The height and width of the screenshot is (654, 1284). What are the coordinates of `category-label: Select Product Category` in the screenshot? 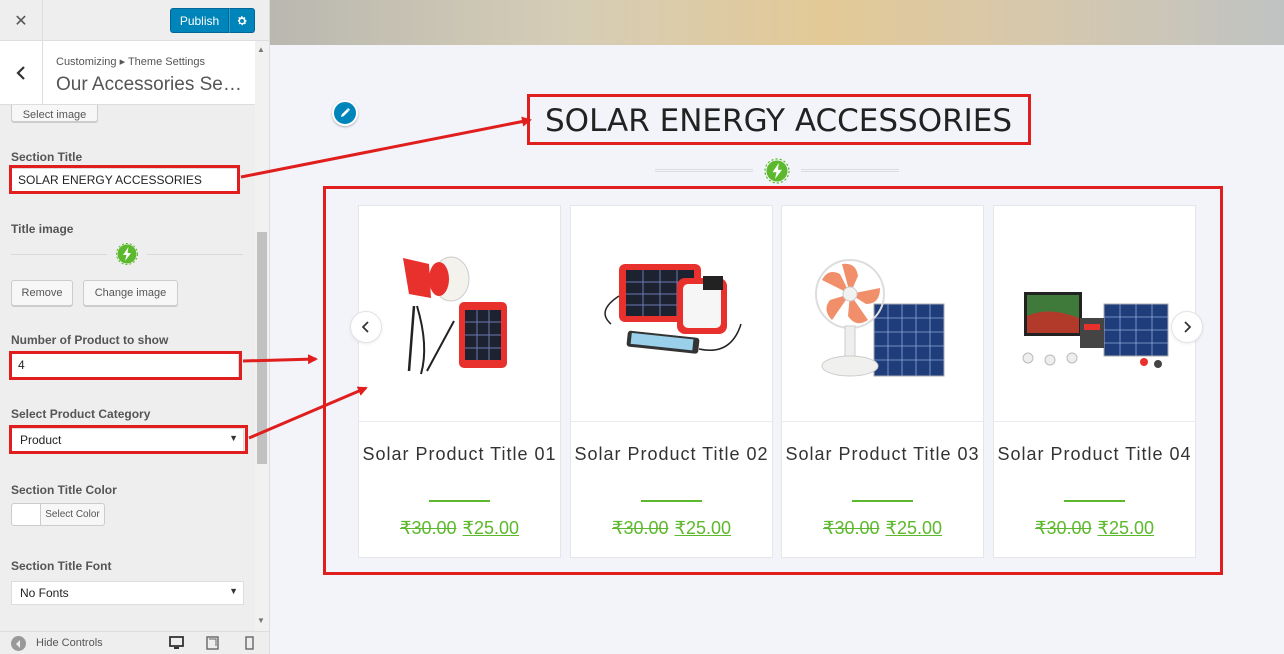 It's located at (81, 414).